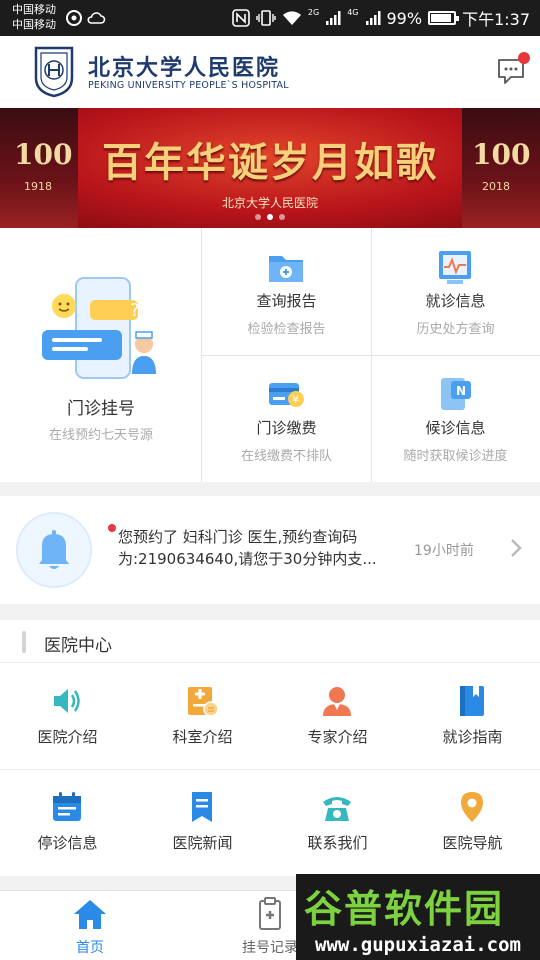  Describe the element at coordinates (513, 69) in the screenshot. I see `messages-button` at that location.